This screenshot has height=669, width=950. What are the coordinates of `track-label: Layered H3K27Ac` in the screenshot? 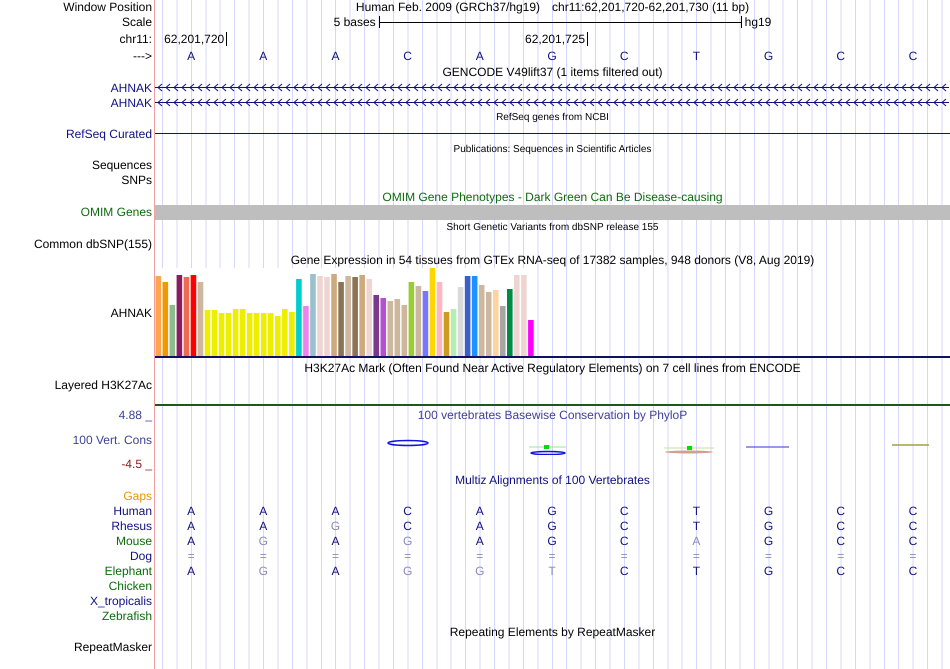 It's located at (103, 385).